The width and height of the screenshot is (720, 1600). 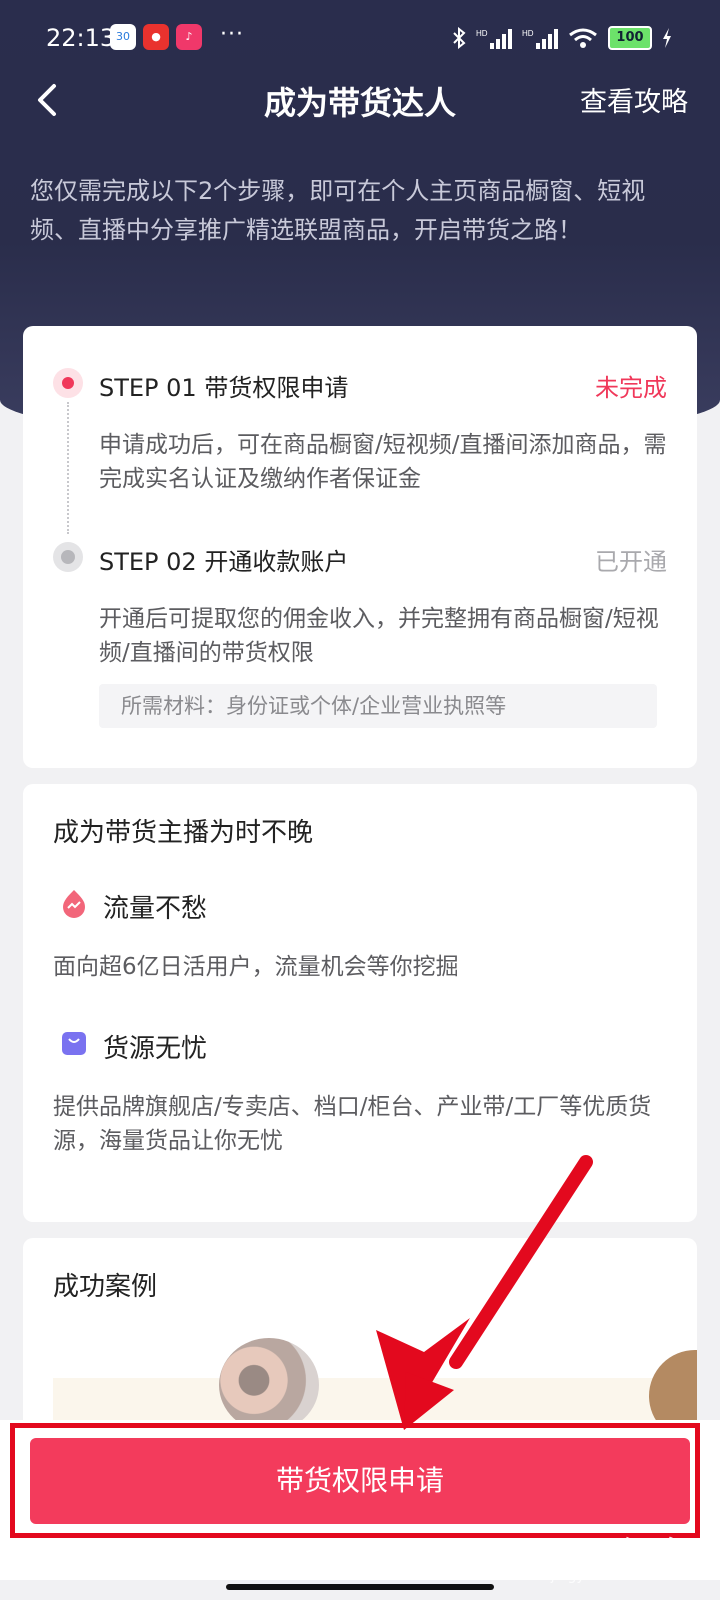 What do you see at coordinates (562, 38) in the screenshot?
I see `system-icons: HD HD 100` at bounding box center [562, 38].